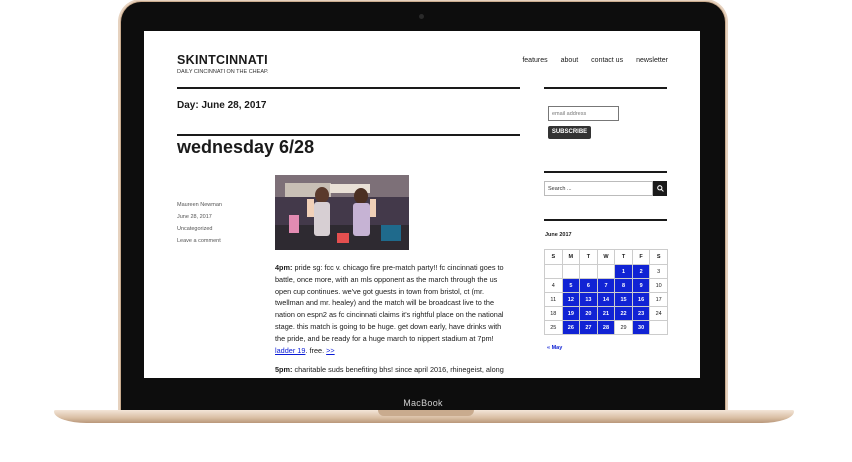 The height and width of the screenshot is (462, 852). Describe the element at coordinates (641, 314) in the screenshot. I see `calendar-day: 23` at that location.